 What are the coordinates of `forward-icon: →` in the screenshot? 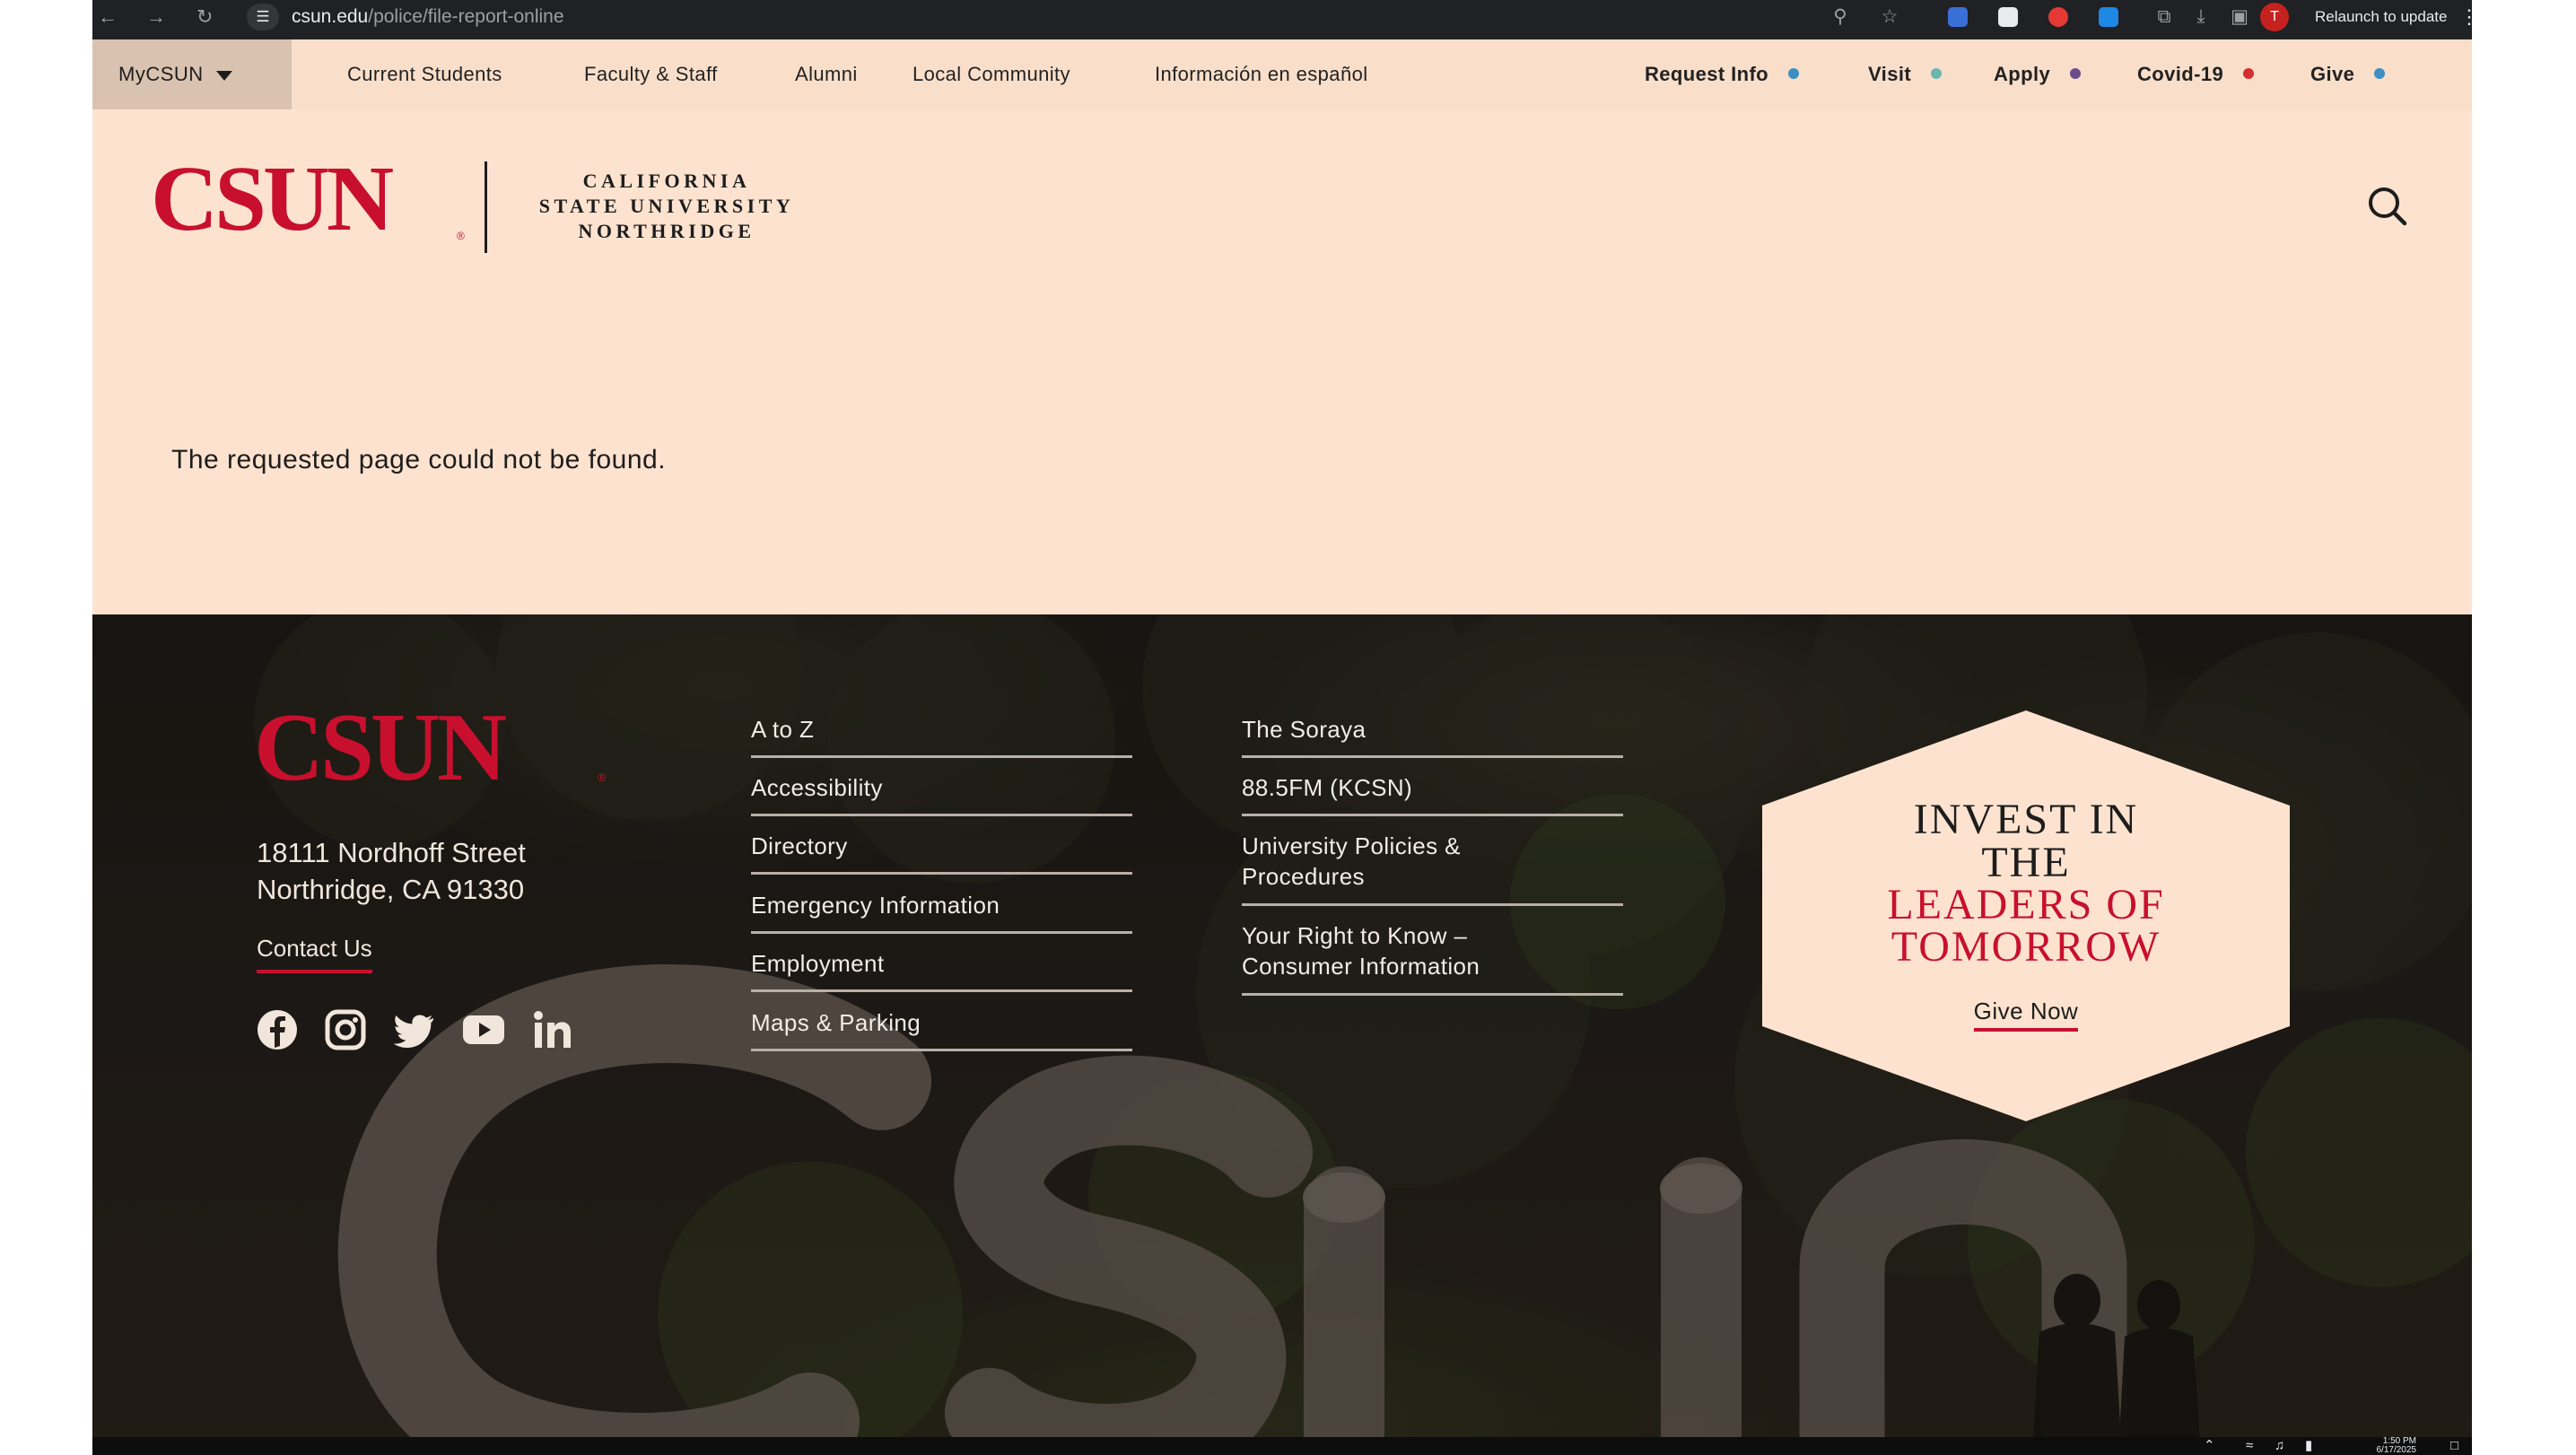 It's located at (156, 17).